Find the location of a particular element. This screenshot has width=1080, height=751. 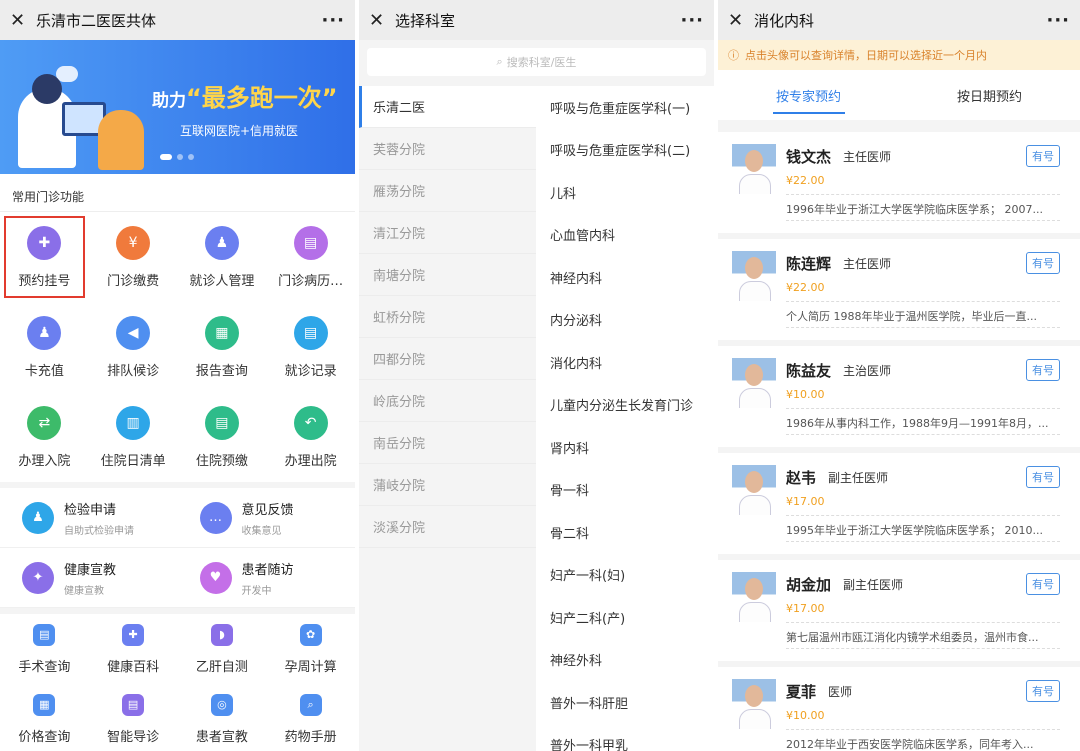

tool-item: ⌕ 药物手册 is located at coordinates (310, 717).